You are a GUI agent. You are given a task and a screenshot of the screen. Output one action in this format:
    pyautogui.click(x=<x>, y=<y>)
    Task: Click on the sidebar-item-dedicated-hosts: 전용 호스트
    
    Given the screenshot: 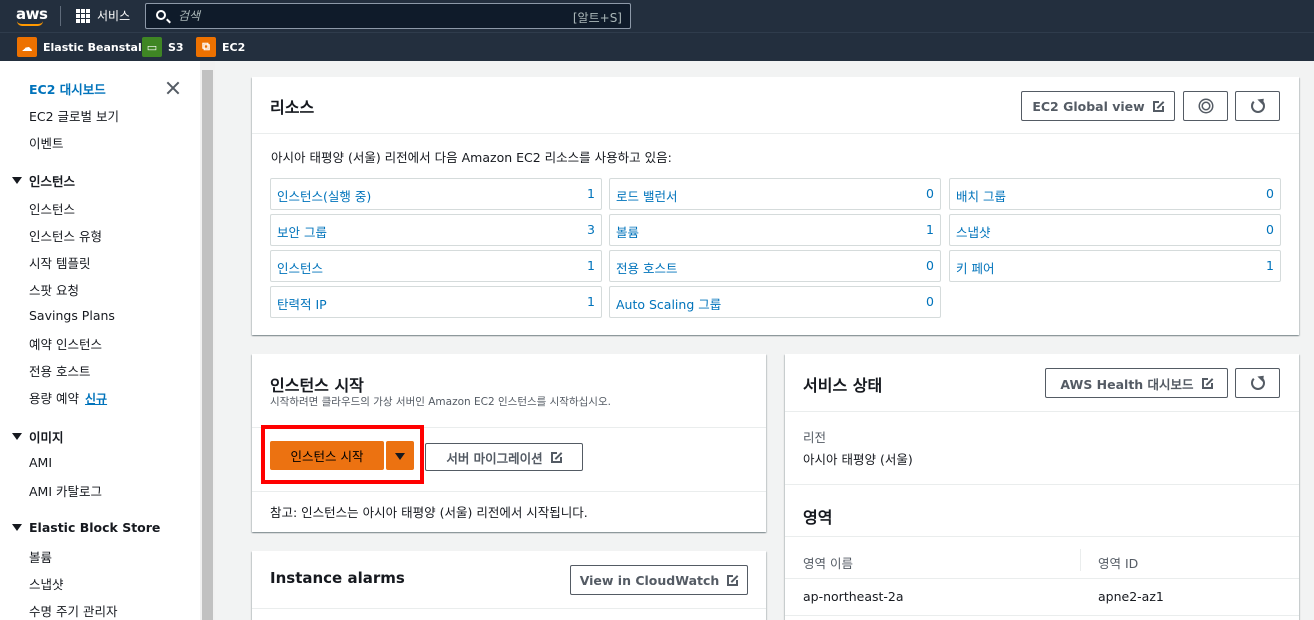 What is the action you would take?
    pyautogui.click(x=59, y=370)
    